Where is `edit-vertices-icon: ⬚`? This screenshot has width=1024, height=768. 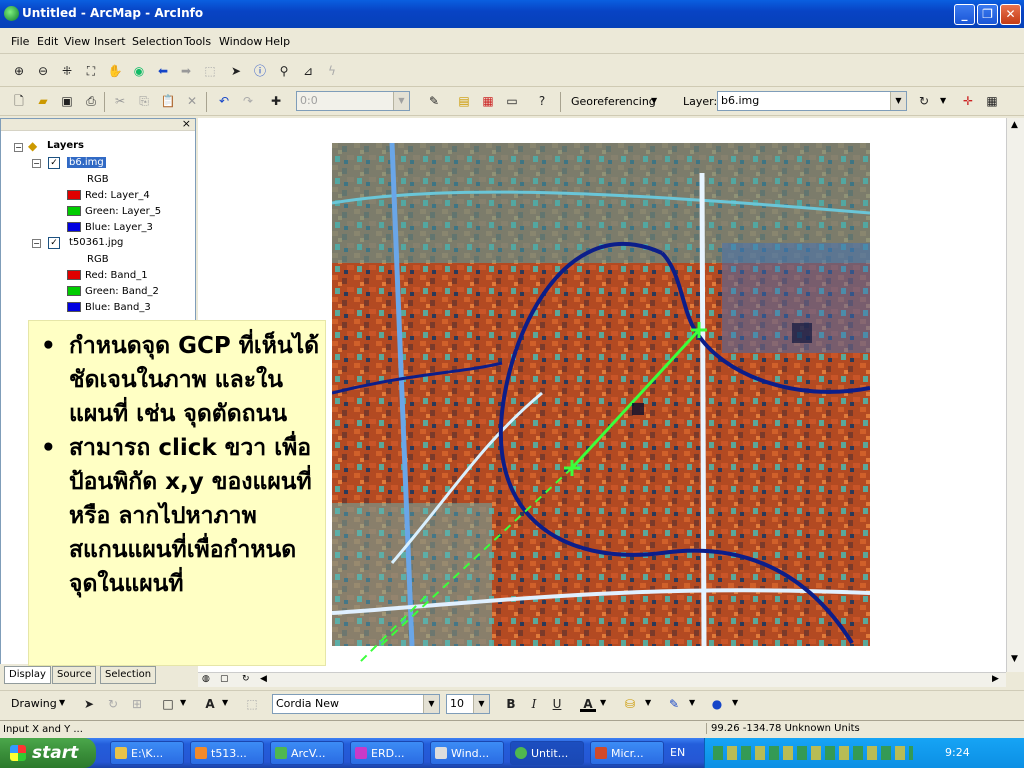 edit-vertices-icon: ⬚ is located at coordinates (252, 704).